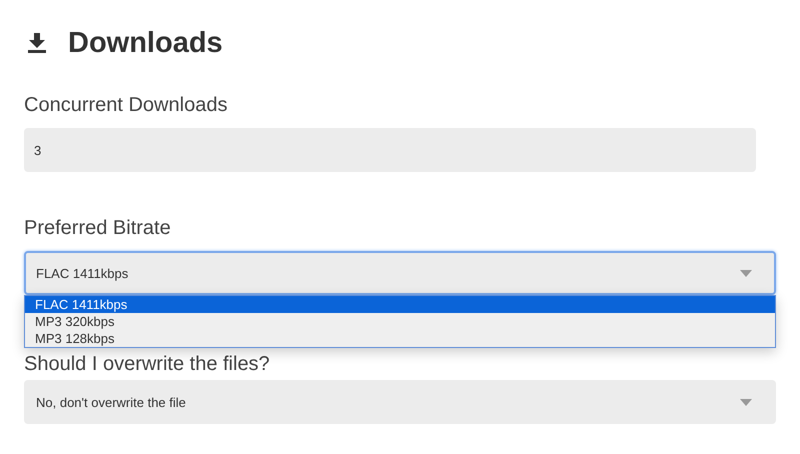 This screenshot has height=454, width=800. I want to click on dropdown-option: MP3 128kbps, so click(400, 338).